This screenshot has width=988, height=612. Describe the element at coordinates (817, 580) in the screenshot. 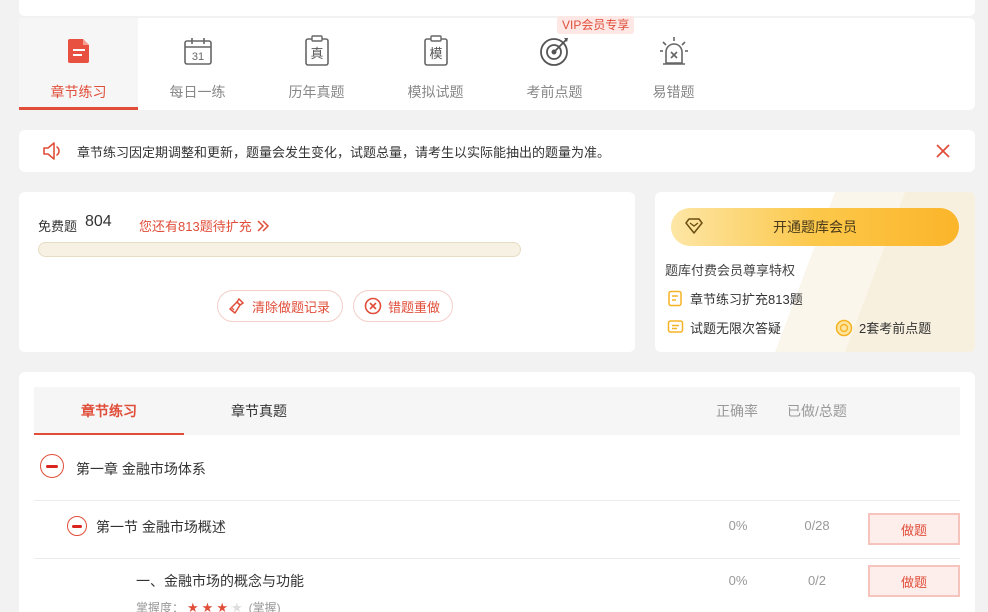

I see `point-done-total: 0/2` at that location.